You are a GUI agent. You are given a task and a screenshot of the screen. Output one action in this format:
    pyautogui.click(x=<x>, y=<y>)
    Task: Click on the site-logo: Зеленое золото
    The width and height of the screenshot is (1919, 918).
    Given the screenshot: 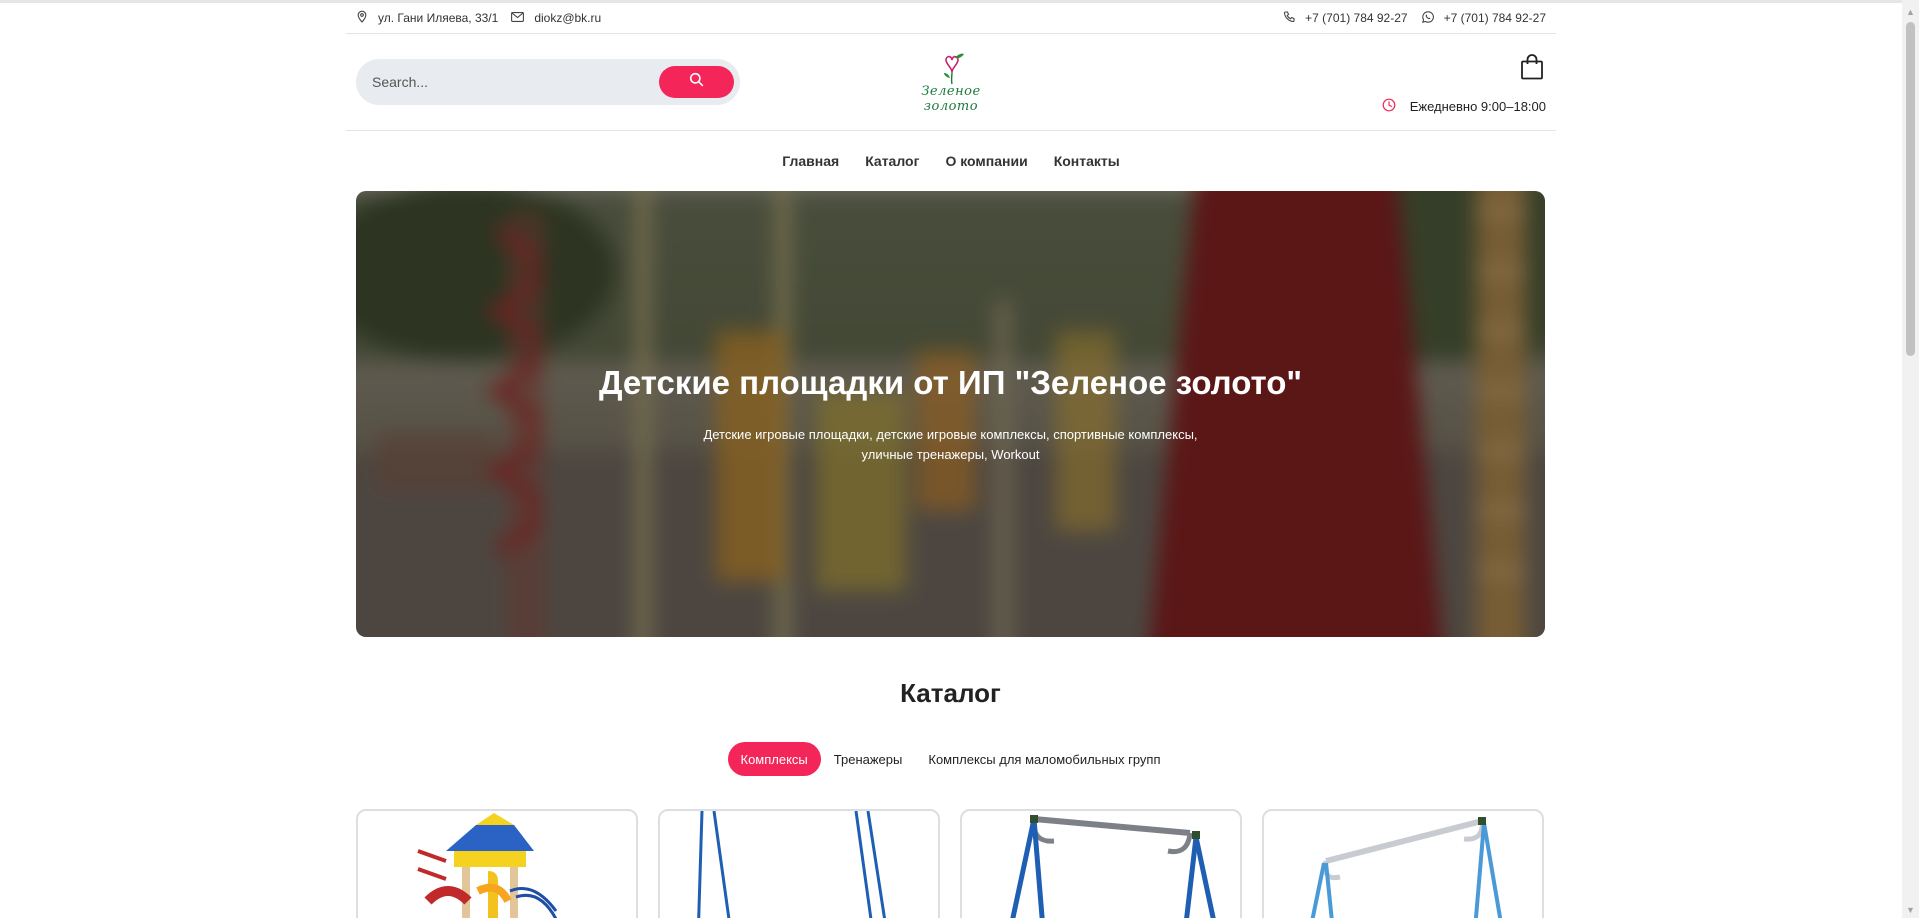 What is the action you would take?
    pyautogui.click(x=951, y=83)
    